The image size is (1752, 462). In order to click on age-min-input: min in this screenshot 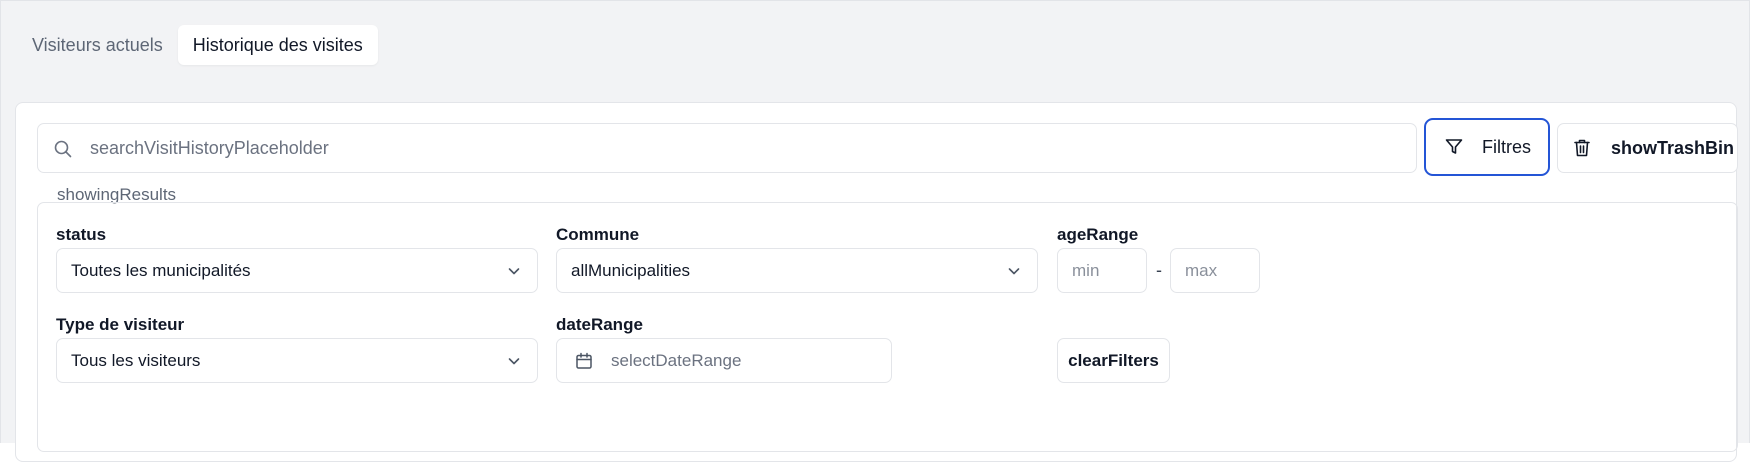, I will do `click(1102, 270)`.